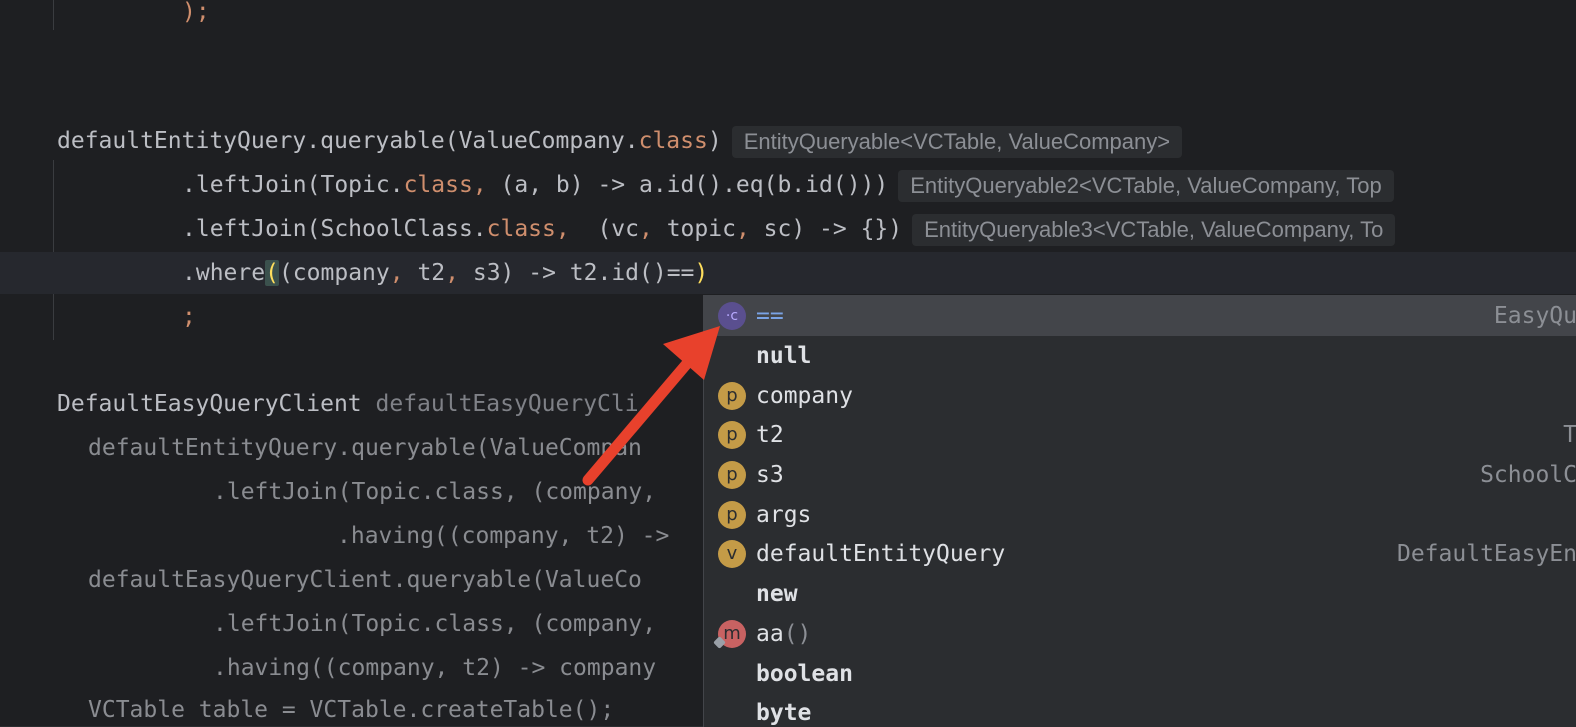  Describe the element at coordinates (784, 356) in the screenshot. I see `completion-item-name: null` at that location.